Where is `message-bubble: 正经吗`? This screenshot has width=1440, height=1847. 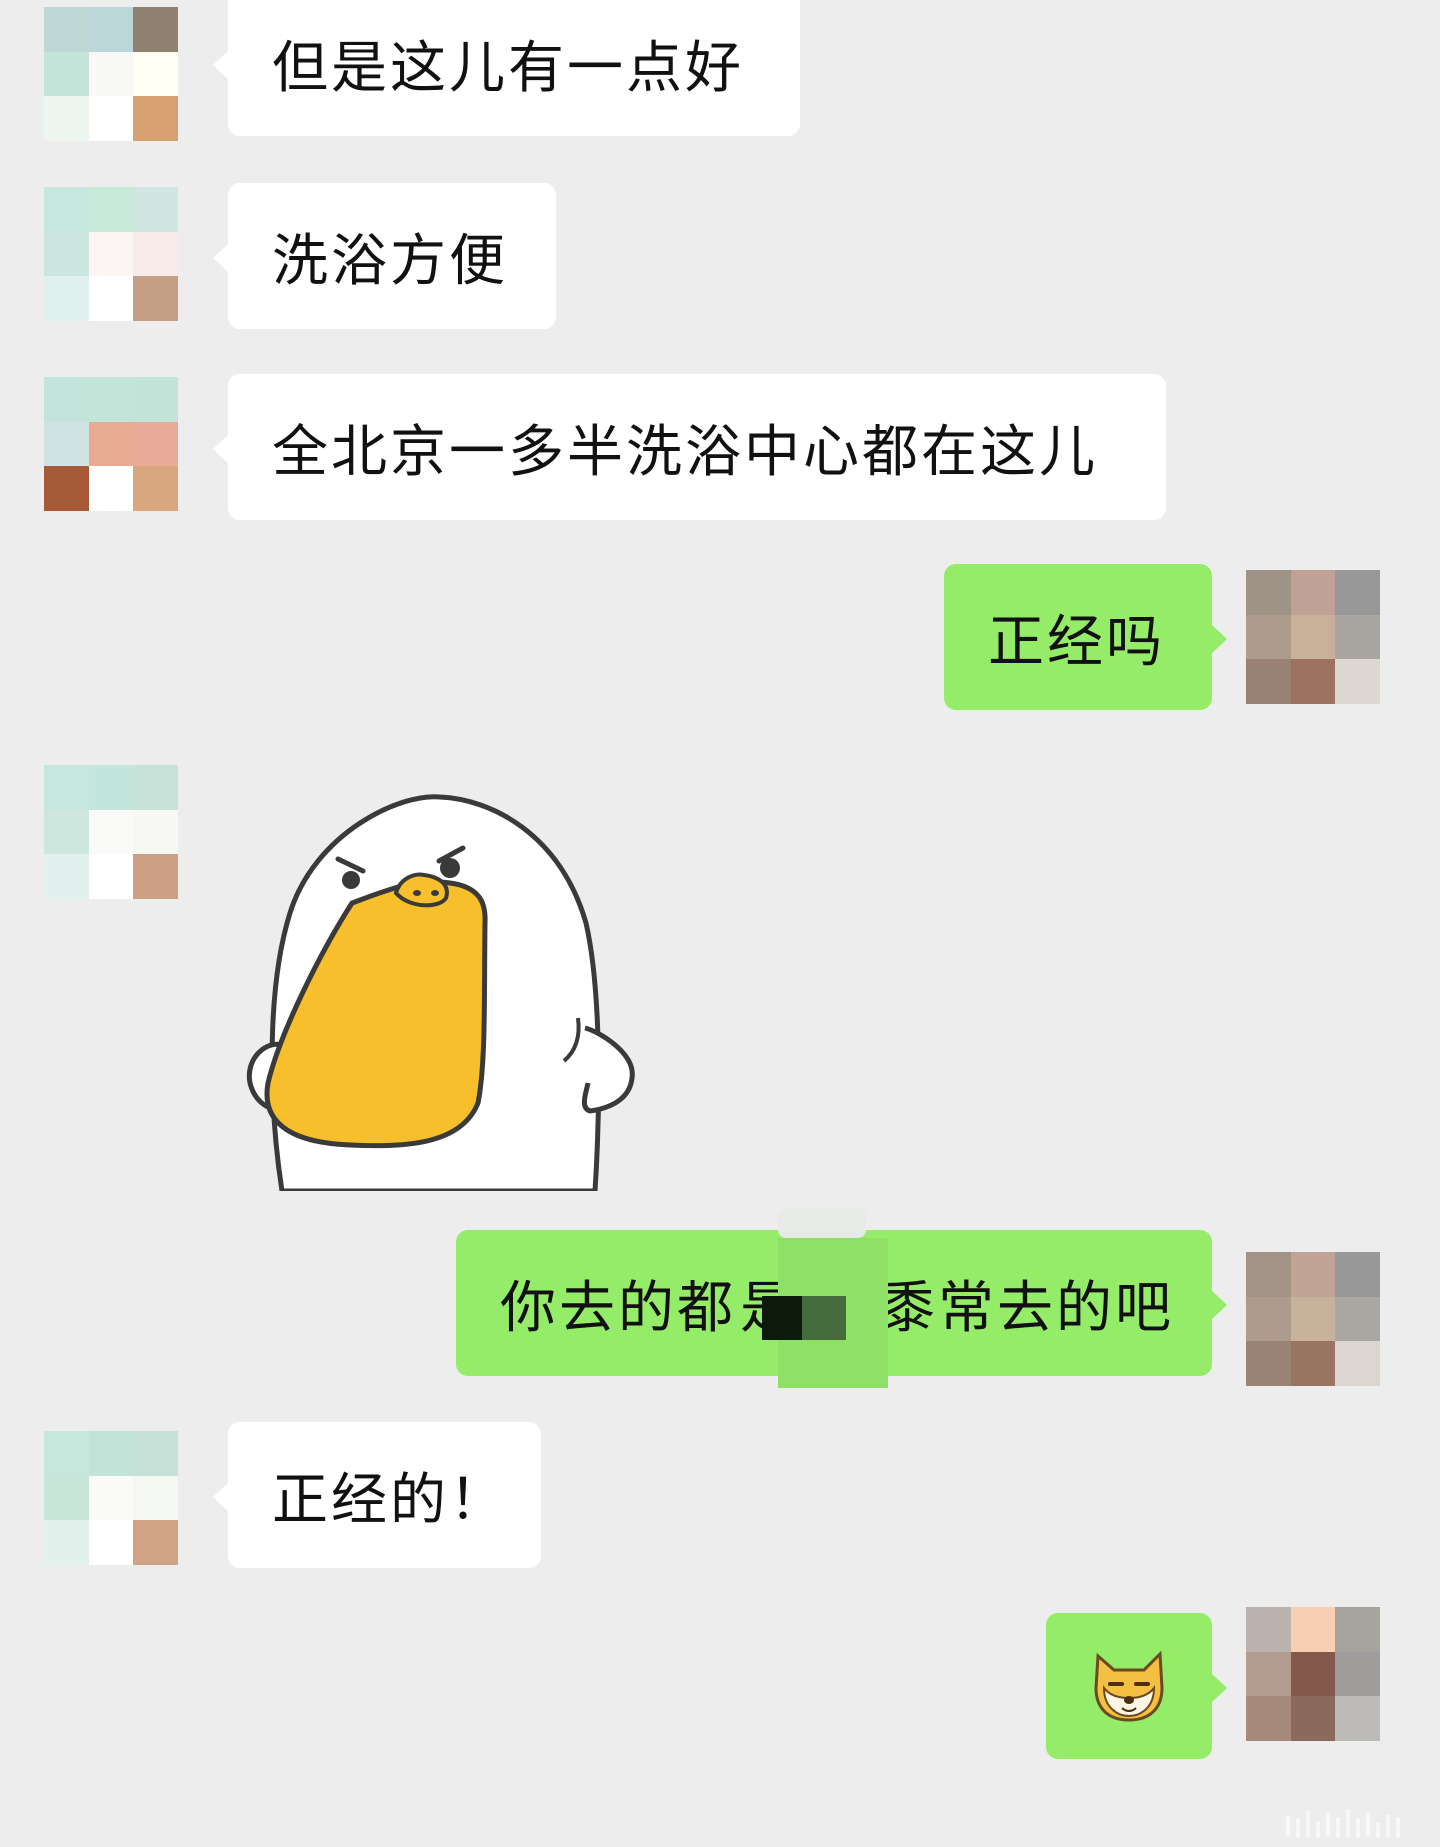
message-bubble: 正经吗 is located at coordinates (1085, 637).